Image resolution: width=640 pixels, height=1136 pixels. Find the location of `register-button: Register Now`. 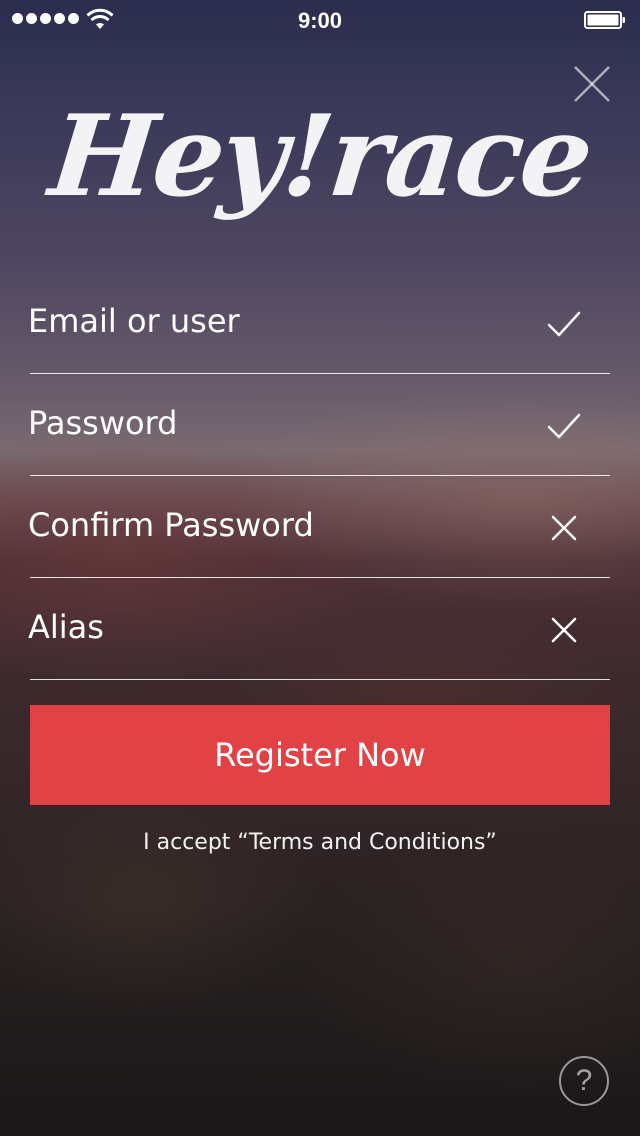

register-button: Register Now is located at coordinates (320, 755).